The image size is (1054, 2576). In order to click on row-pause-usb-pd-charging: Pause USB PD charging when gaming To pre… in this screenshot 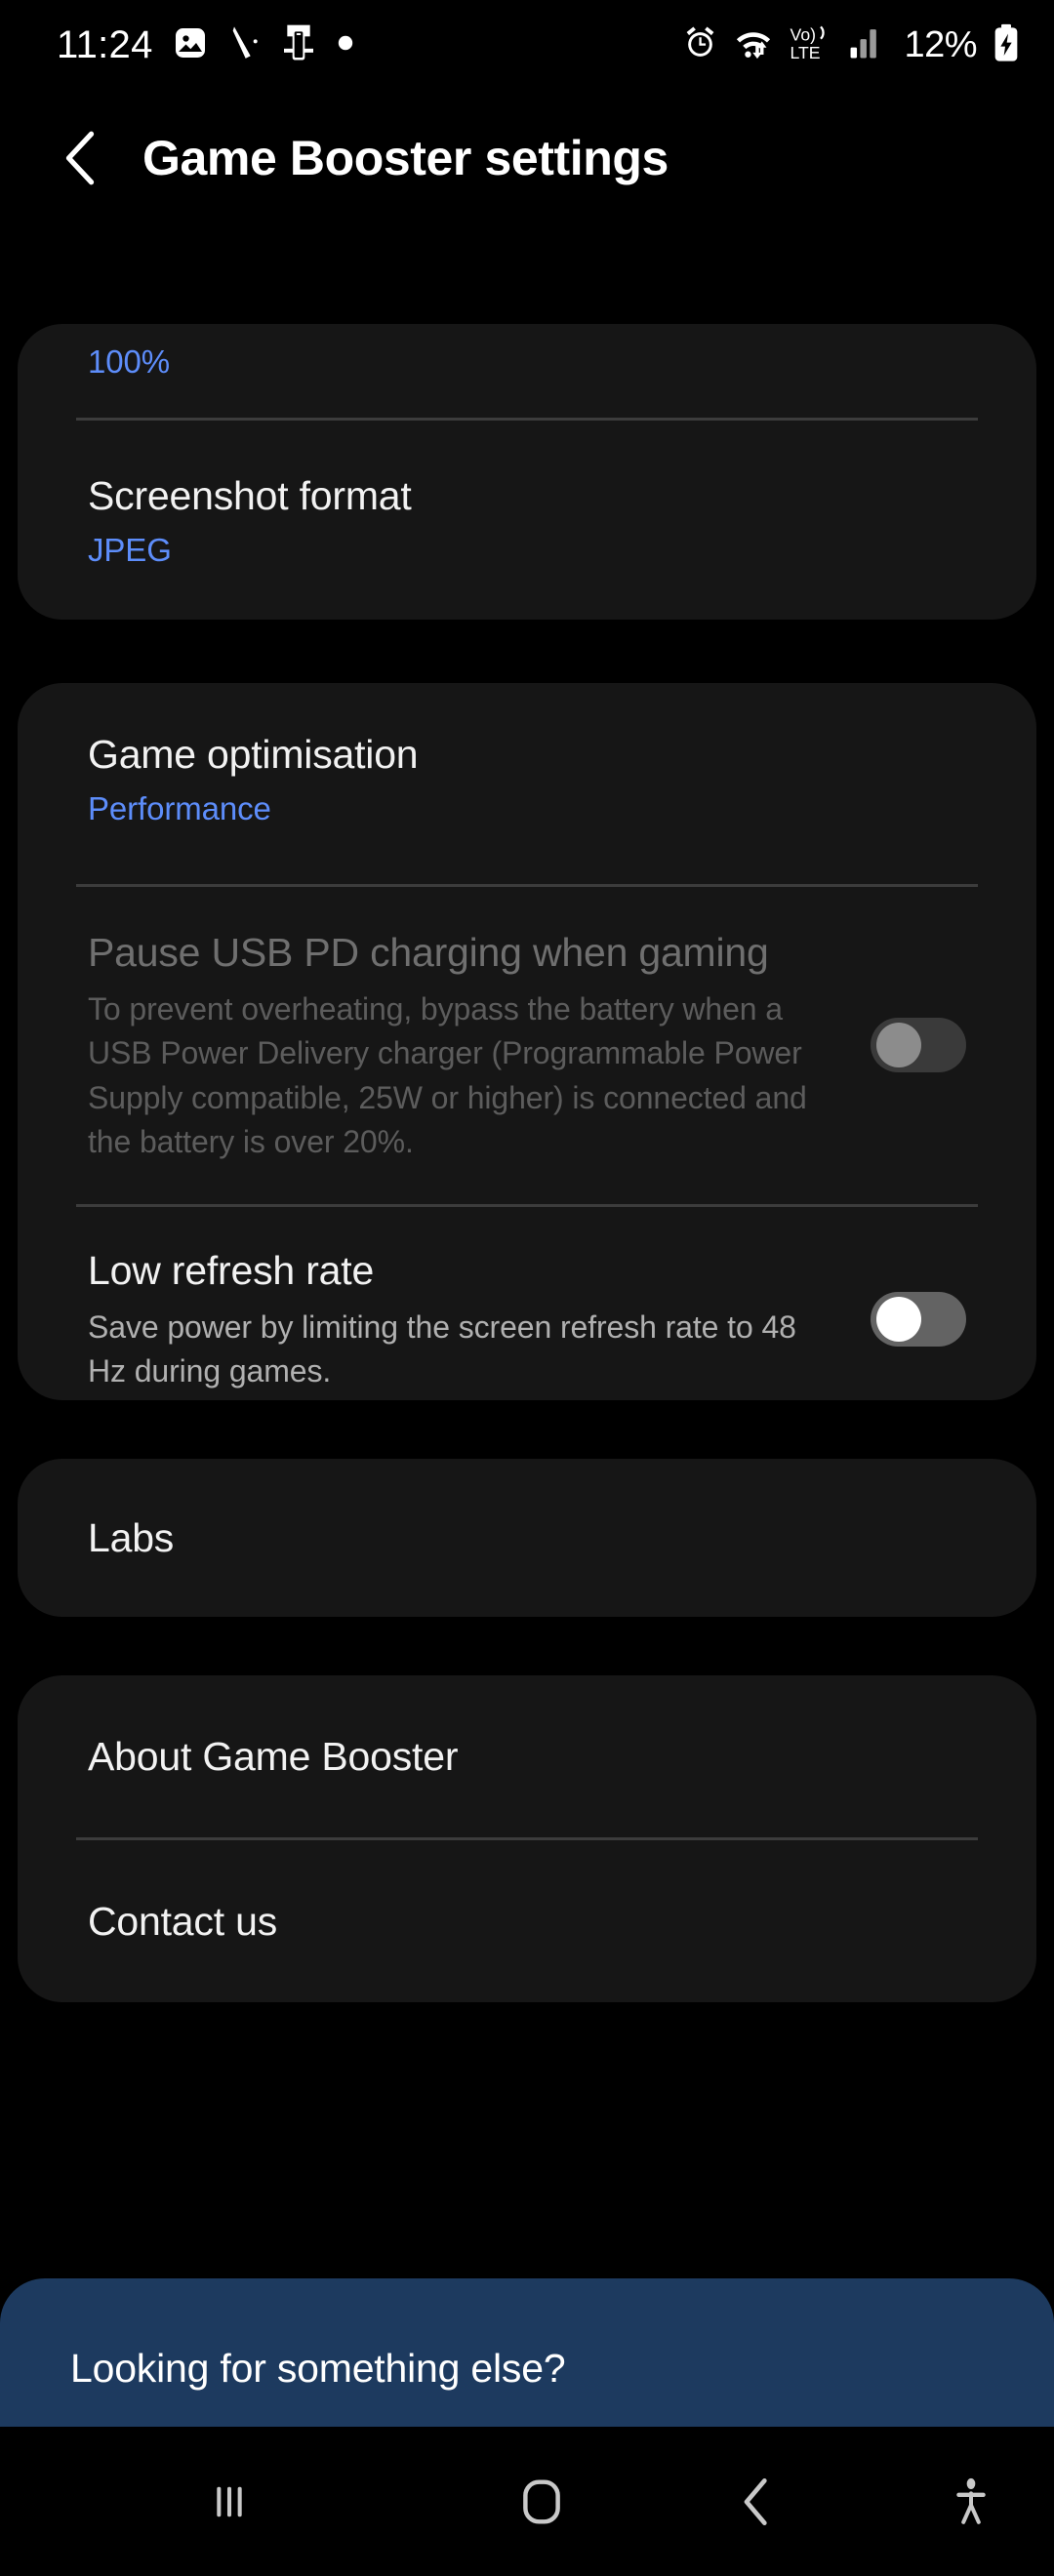, I will do `click(527, 1045)`.